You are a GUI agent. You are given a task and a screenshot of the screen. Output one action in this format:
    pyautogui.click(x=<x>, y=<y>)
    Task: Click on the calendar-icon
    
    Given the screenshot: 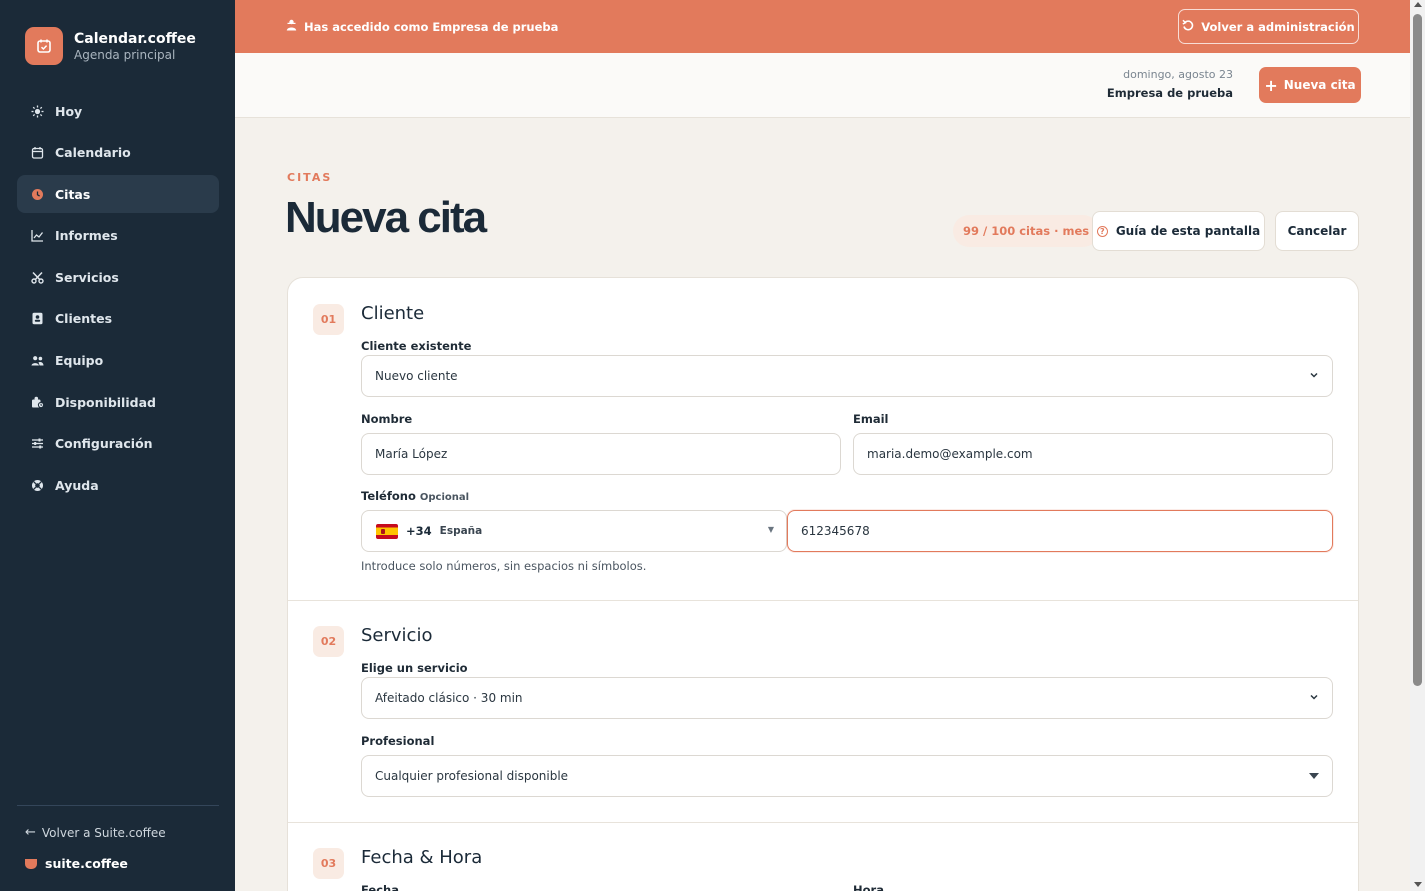 What is the action you would take?
    pyautogui.click(x=37, y=152)
    